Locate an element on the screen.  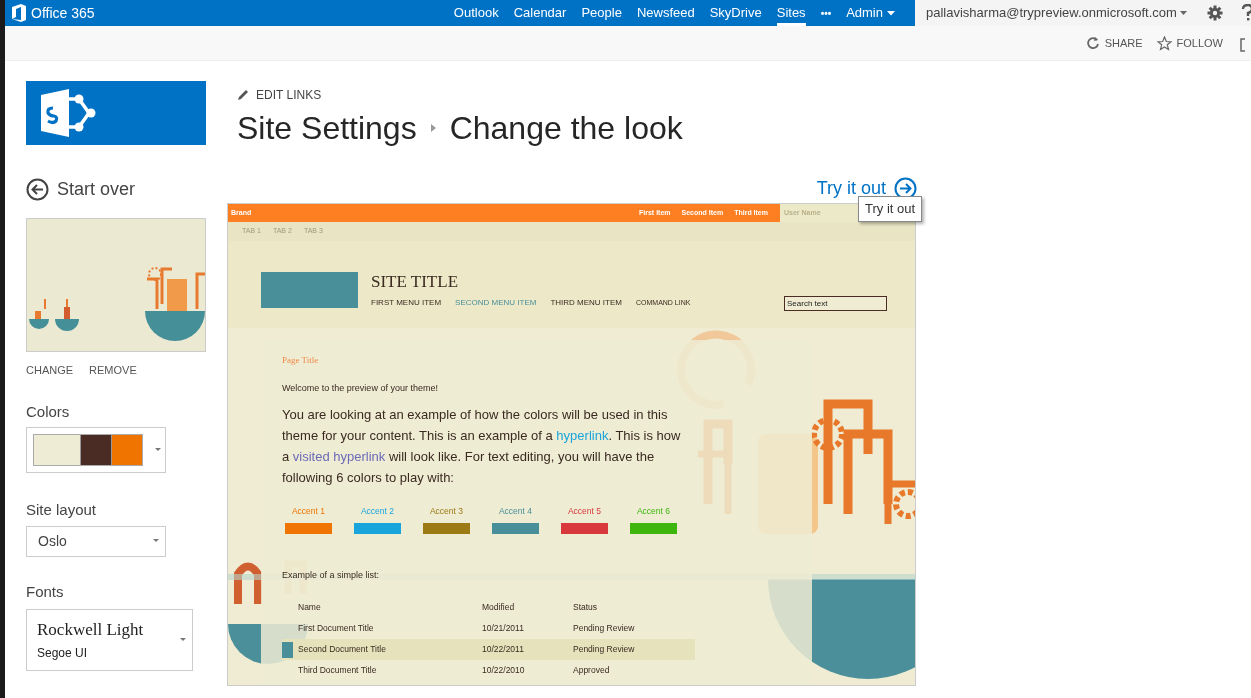
tooltip: Try it out is located at coordinates (890, 209).